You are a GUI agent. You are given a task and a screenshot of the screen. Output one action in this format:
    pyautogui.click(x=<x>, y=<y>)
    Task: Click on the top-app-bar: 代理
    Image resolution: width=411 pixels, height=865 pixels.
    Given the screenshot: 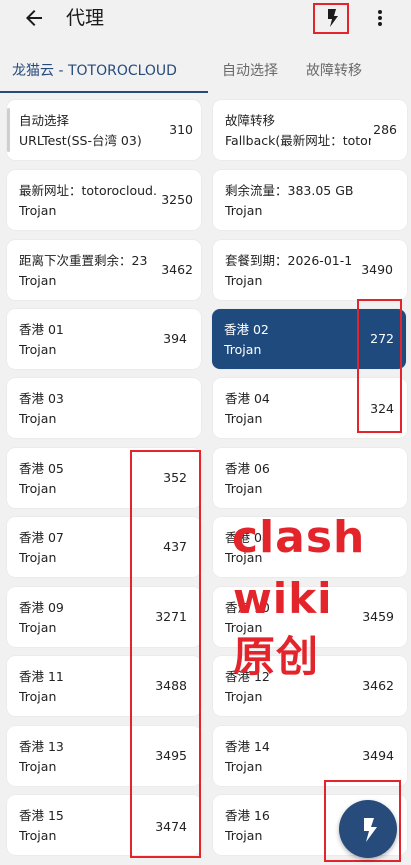 What is the action you would take?
    pyautogui.click(x=205, y=19)
    